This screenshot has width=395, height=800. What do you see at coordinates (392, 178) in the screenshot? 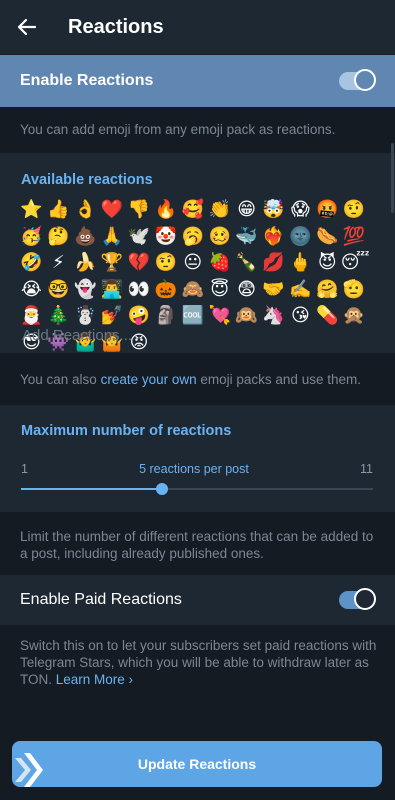
I see `scrollbar` at bounding box center [392, 178].